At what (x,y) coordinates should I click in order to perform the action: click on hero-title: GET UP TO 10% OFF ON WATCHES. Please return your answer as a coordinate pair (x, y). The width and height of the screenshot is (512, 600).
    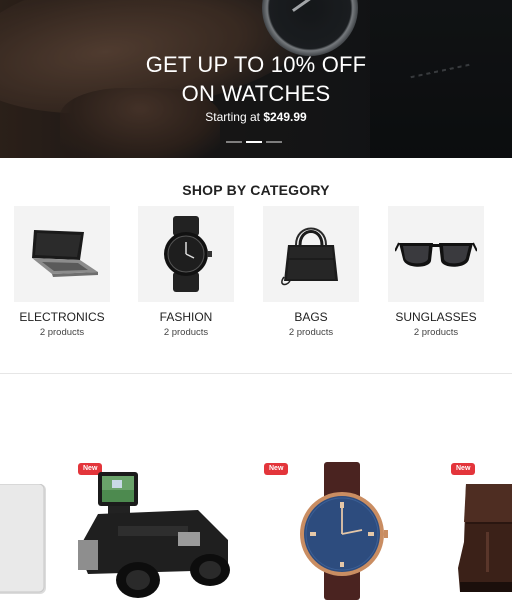
    Looking at the image, I should click on (256, 79).